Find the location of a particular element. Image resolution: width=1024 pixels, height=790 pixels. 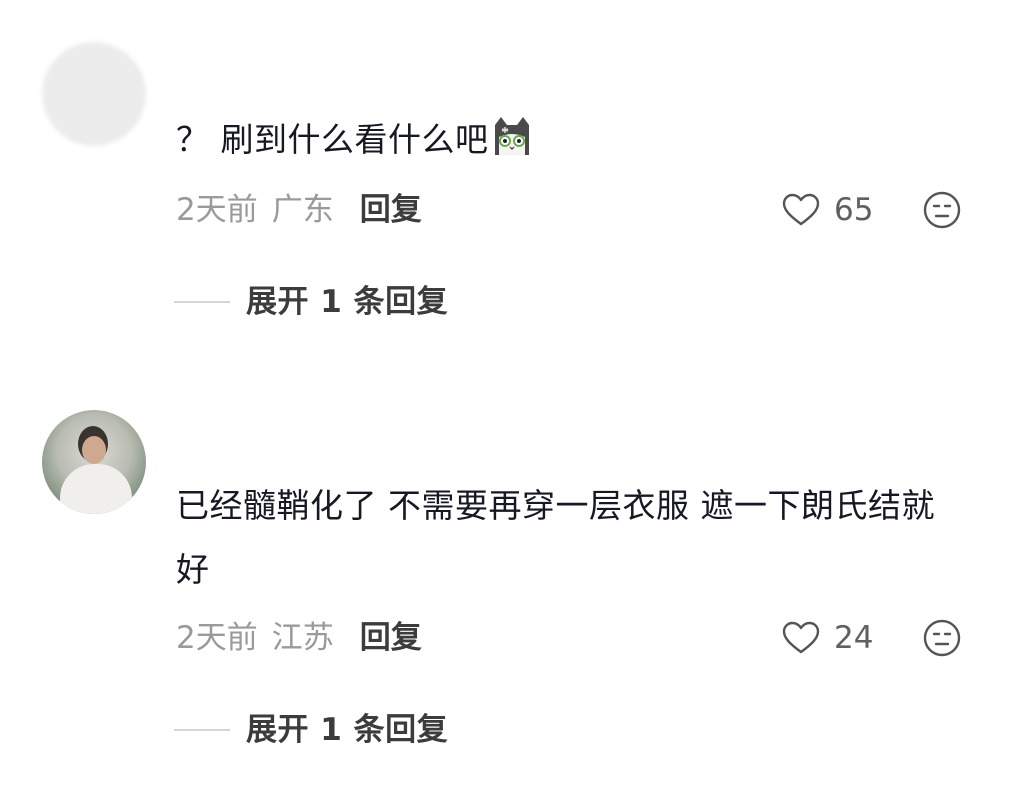

like-count: 24 is located at coordinates (854, 638).